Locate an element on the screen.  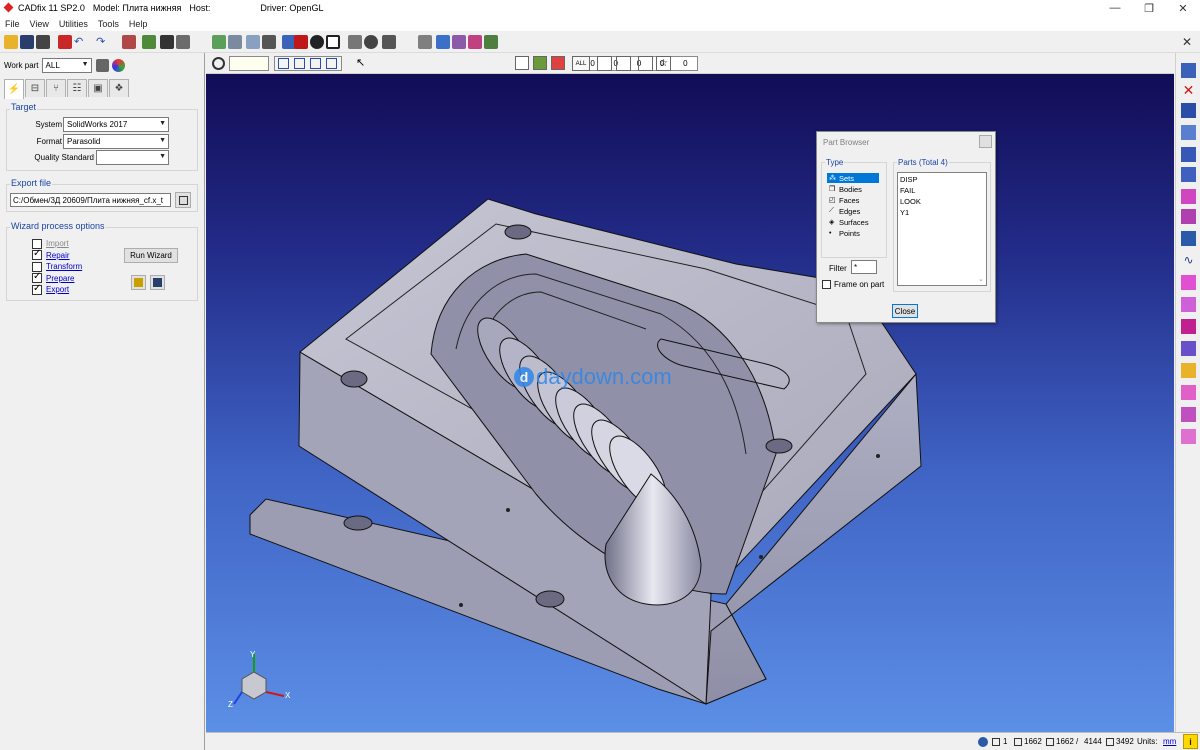
grid-icon is located at coordinates (425, 42).